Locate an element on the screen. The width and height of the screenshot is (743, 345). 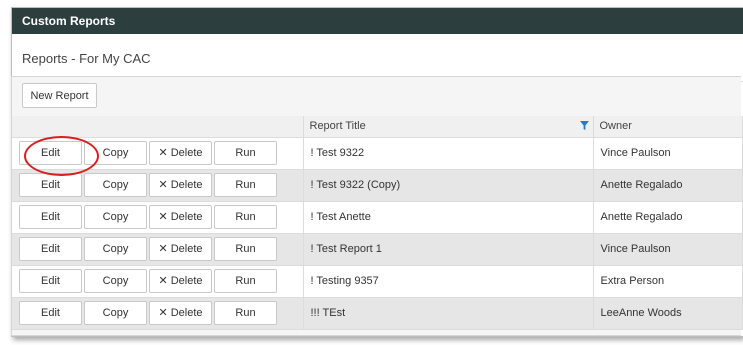
table-header-row: Report Title Owner is located at coordinates (377, 127).